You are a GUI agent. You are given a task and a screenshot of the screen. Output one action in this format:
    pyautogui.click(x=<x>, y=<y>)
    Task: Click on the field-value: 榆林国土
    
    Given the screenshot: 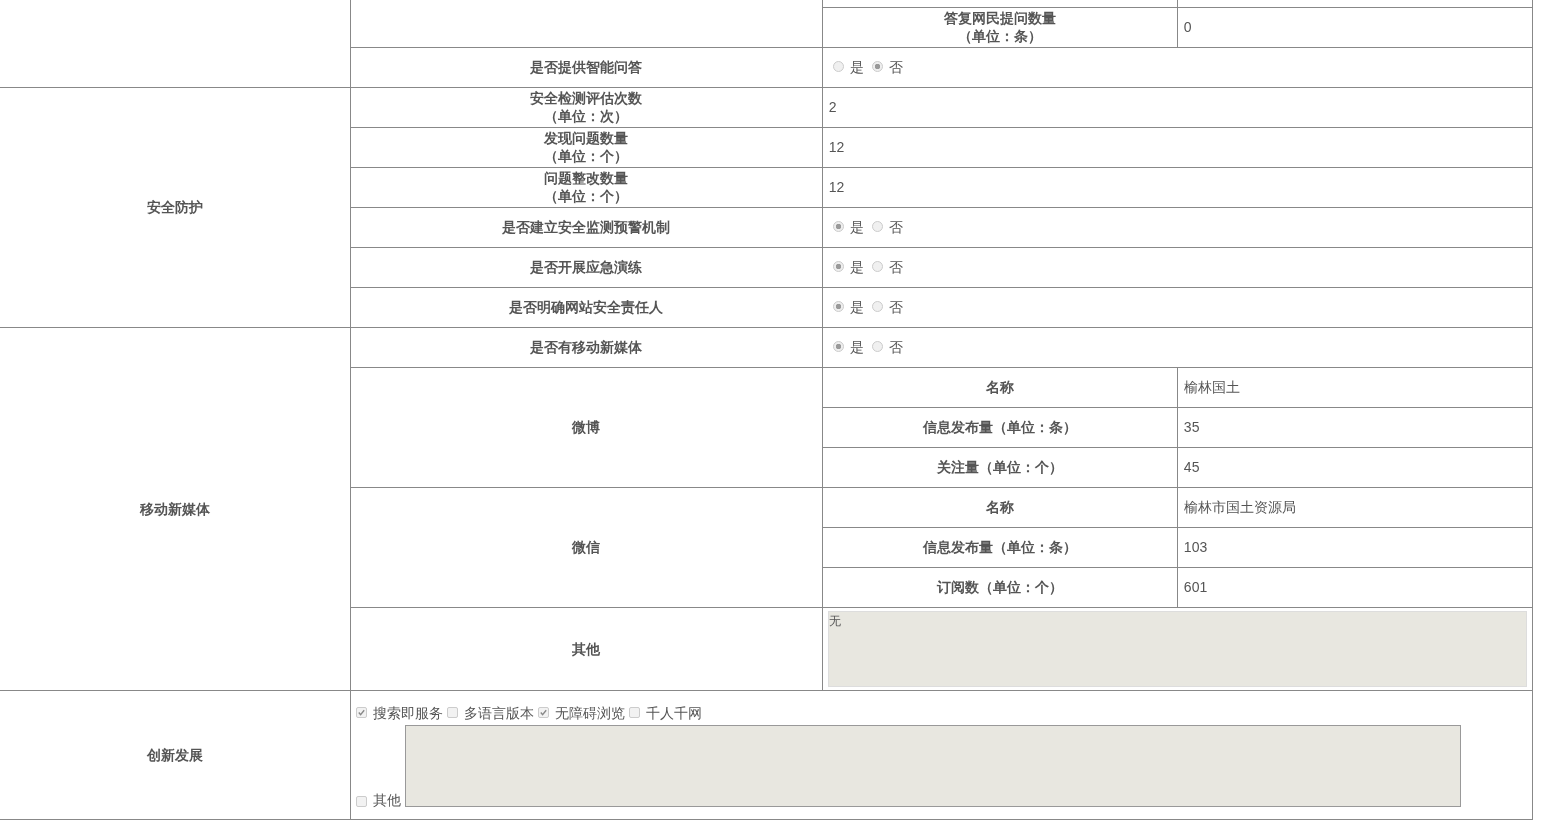 What is the action you would take?
    pyautogui.click(x=1211, y=387)
    